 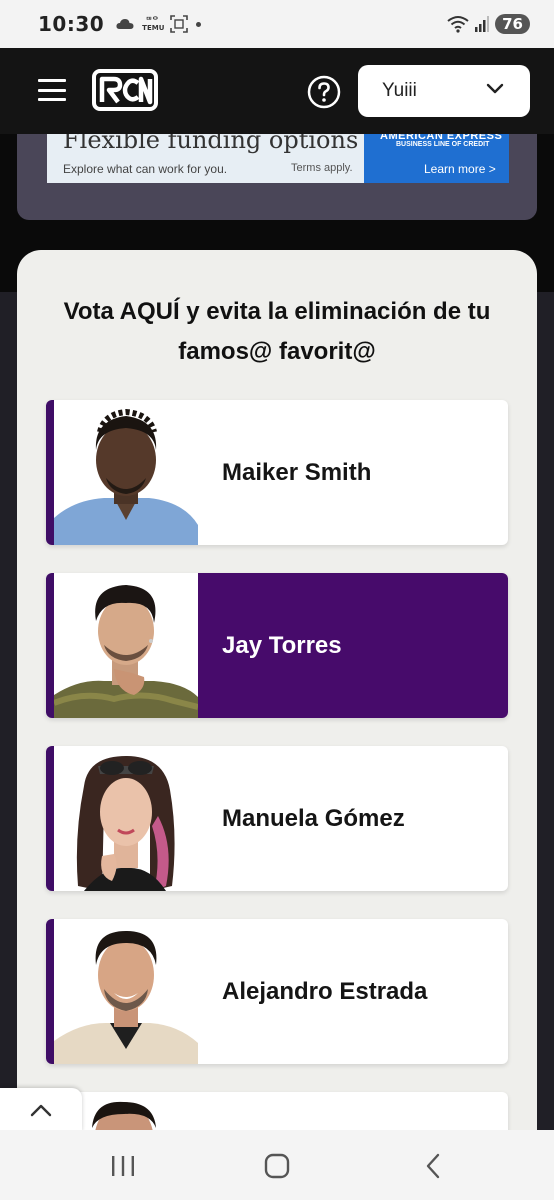 I want to click on candidate-card-jay-torres: Jay Torres, so click(x=277, y=645).